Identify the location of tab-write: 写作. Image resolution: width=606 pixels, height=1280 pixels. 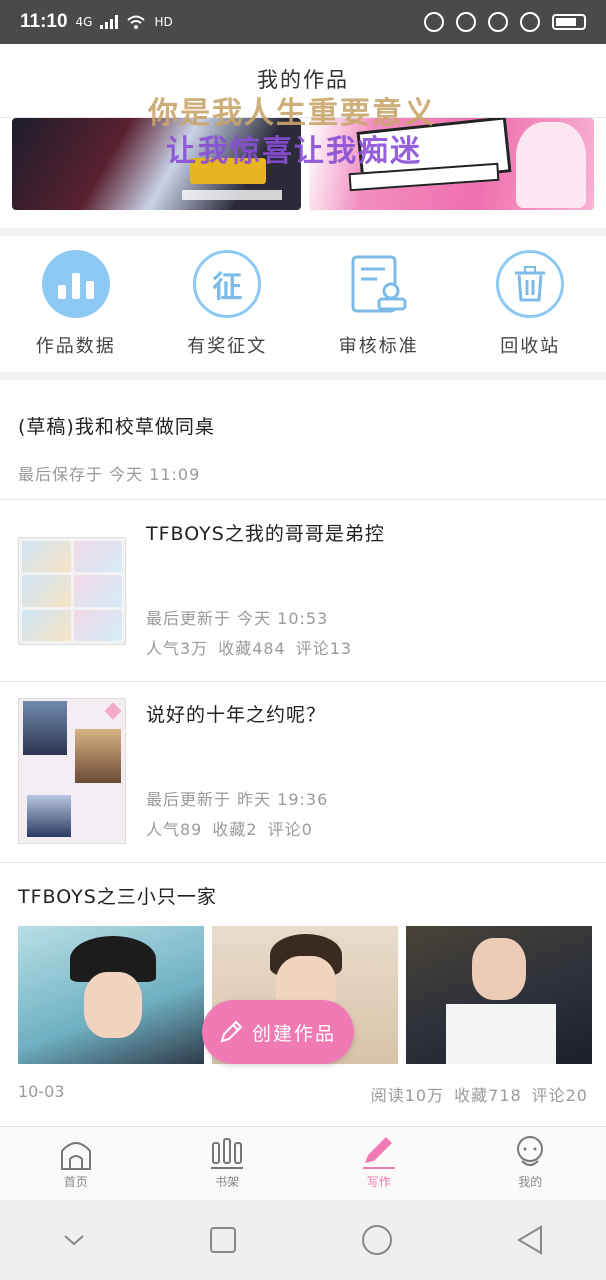
(379, 1163).